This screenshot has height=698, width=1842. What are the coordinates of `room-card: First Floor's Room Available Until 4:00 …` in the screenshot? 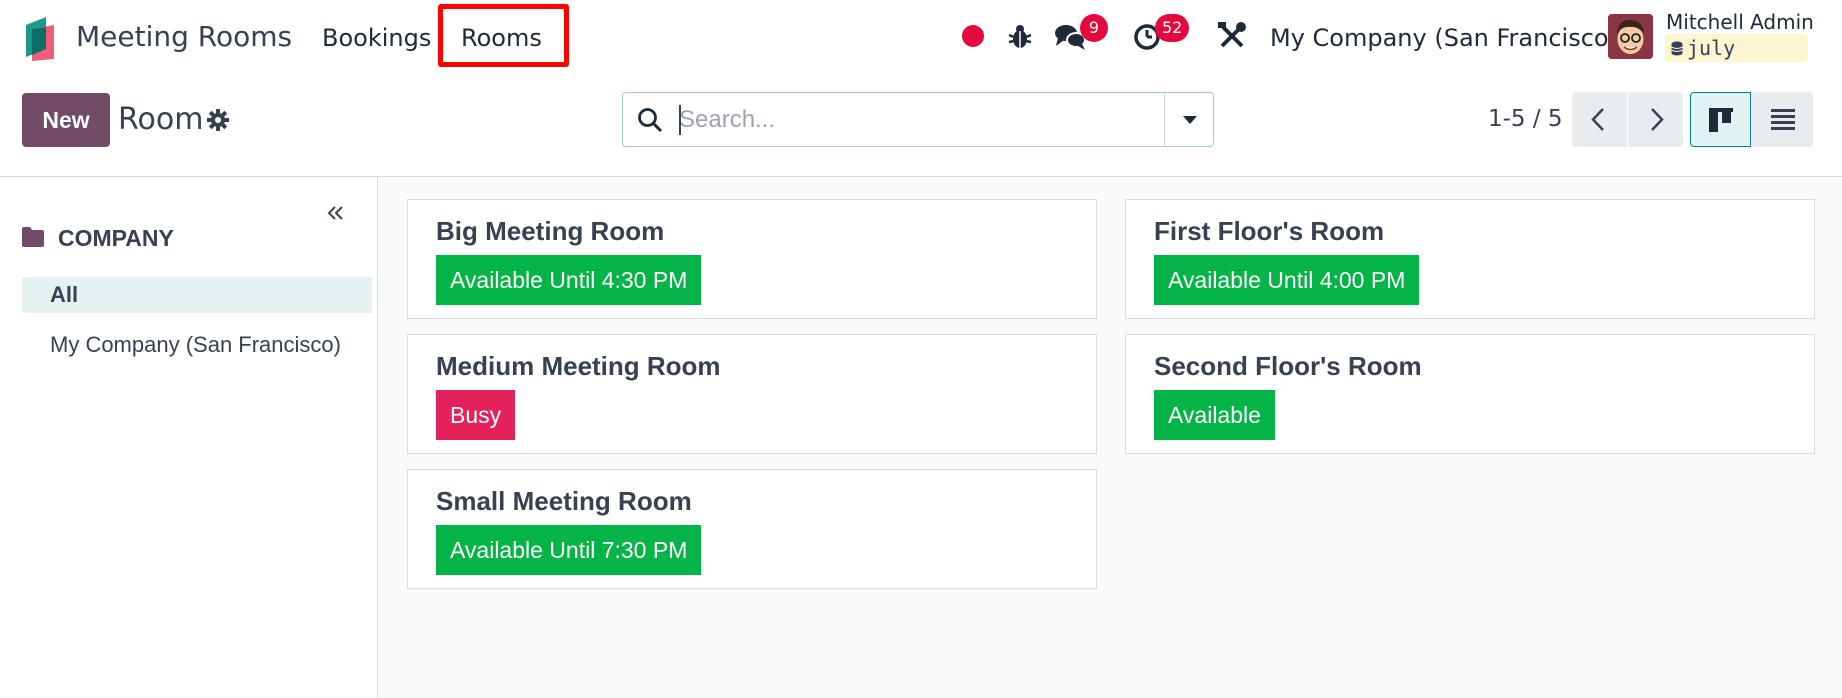 It's located at (1470, 259).